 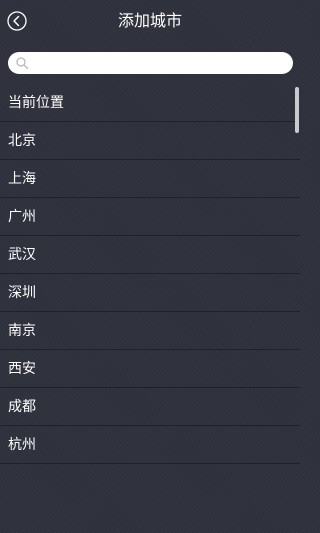 I want to click on search-icon, so click(x=22, y=63).